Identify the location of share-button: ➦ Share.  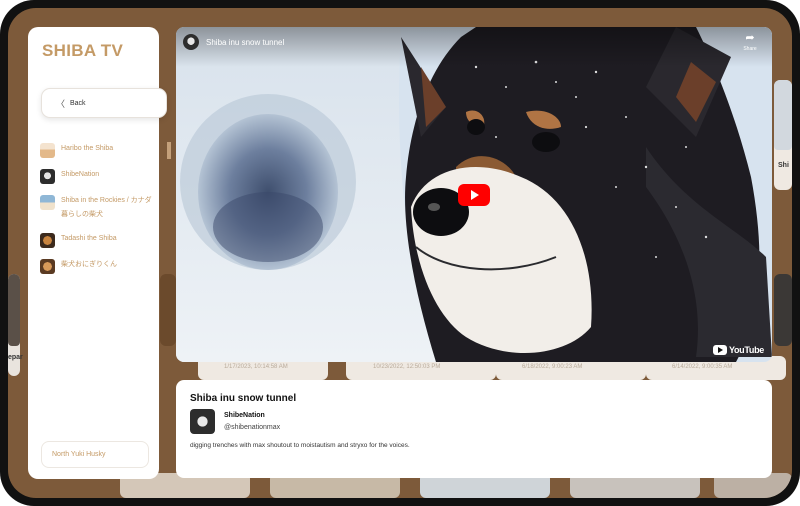
(750, 42).